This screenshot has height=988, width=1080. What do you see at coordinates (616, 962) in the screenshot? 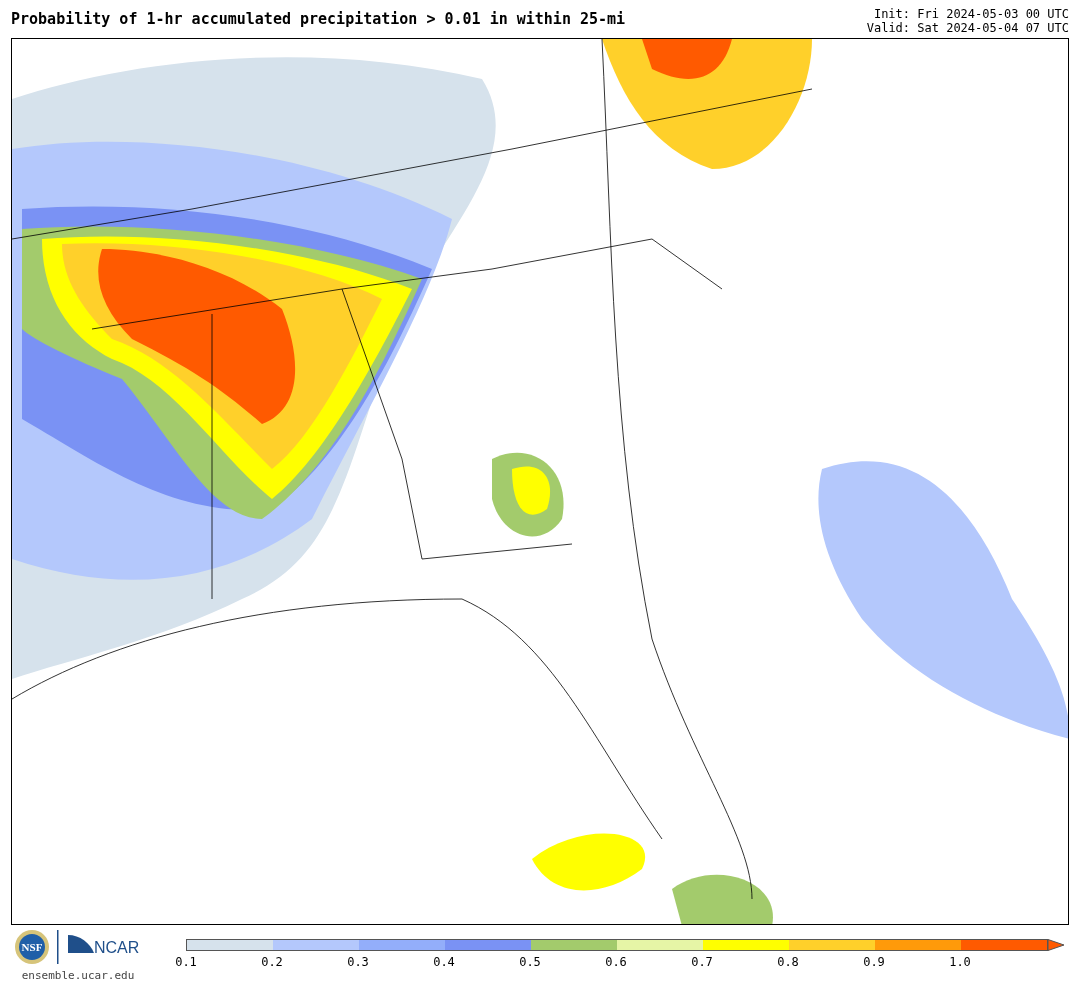
I see `tick-label: 0.6` at bounding box center [616, 962].